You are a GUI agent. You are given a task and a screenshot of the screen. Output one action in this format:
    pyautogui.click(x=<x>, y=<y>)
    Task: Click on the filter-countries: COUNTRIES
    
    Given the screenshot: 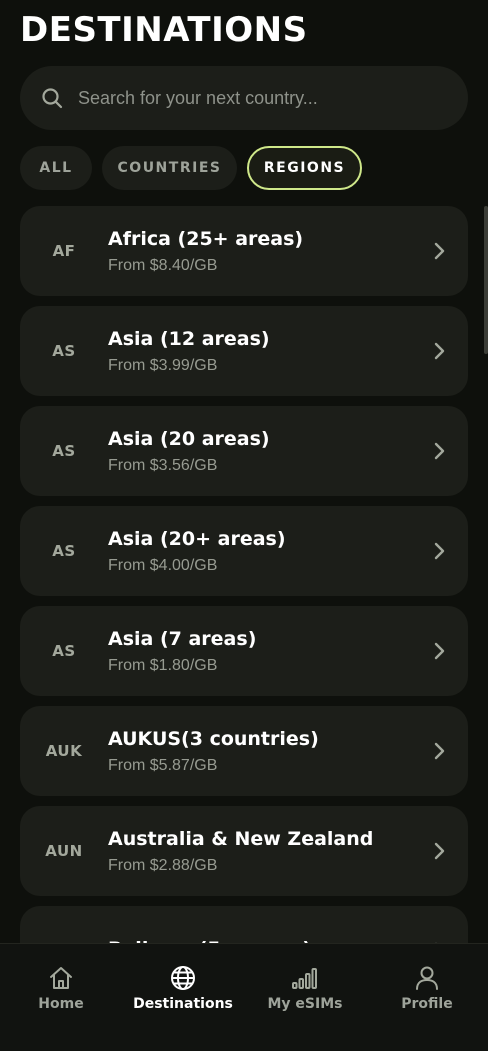 What is the action you would take?
    pyautogui.click(x=169, y=168)
    